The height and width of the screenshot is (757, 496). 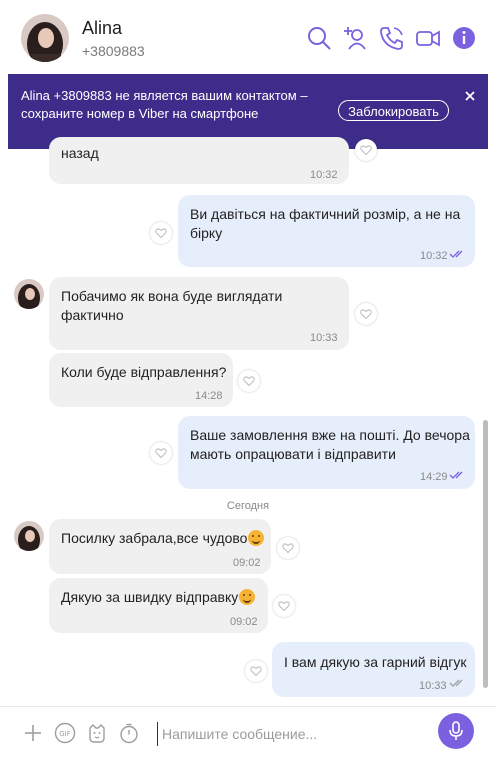 I want to click on microphone-icon, so click(x=456, y=730).